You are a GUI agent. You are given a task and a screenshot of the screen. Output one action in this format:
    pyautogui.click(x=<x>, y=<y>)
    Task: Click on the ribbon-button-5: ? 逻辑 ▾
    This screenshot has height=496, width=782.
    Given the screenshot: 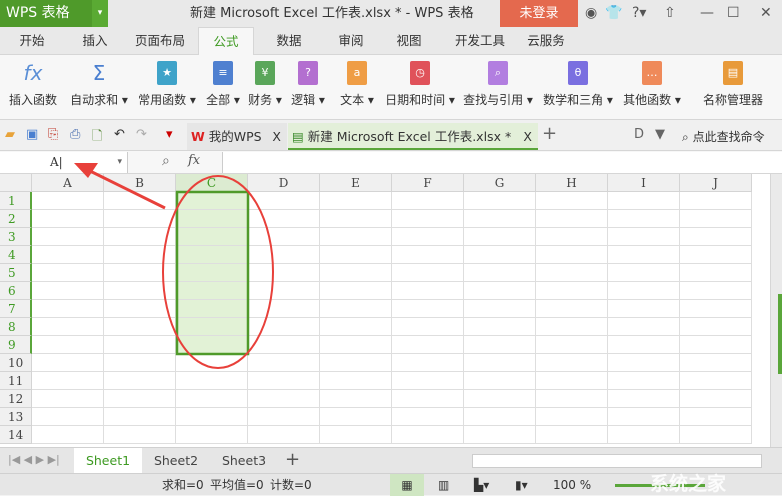 What is the action you would take?
    pyautogui.click(x=308, y=84)
    